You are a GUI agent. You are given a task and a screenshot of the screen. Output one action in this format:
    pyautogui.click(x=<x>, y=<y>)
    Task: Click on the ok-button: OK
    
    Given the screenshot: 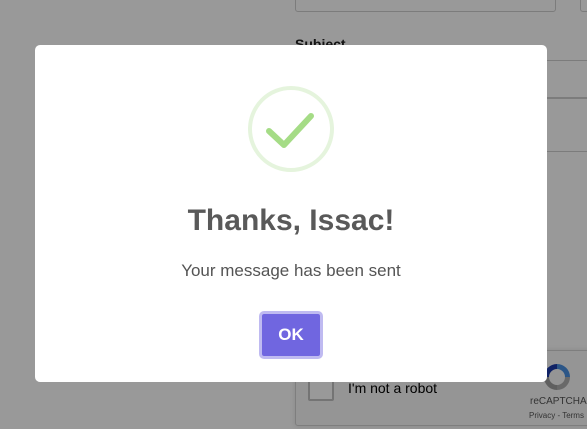 What is the action you would take?
    pyautogui.click(x=291, y=335)
    